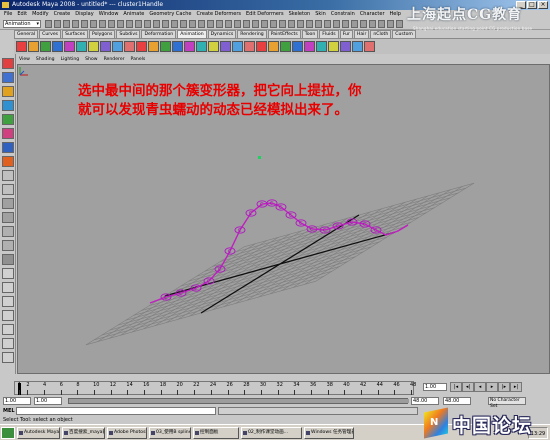 This screenshot has height=440, width=550. Describe the element at coordinates (329, 34) in the screenshot. I see `shelf-tab-fluids: Fluids` at that location.